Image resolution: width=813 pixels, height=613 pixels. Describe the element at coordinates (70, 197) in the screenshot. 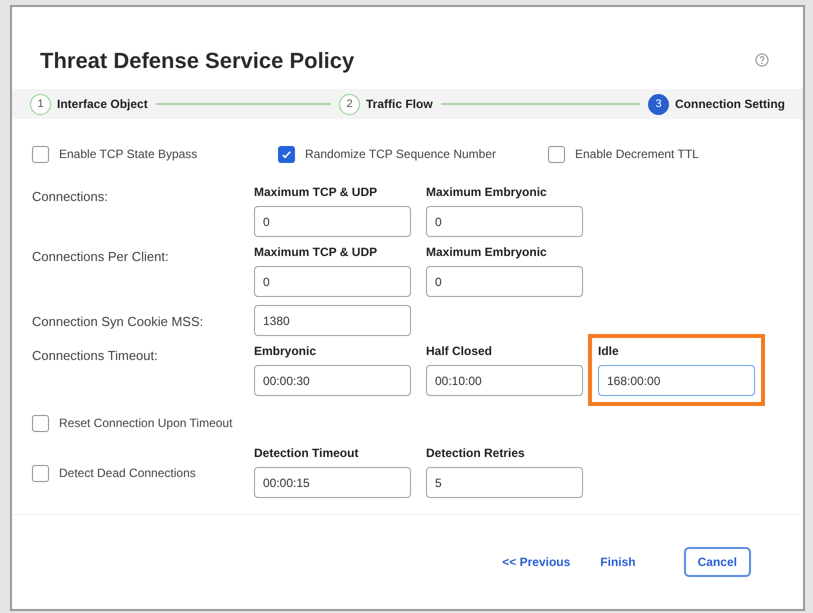

I see `row-label: Connections:` at that location.